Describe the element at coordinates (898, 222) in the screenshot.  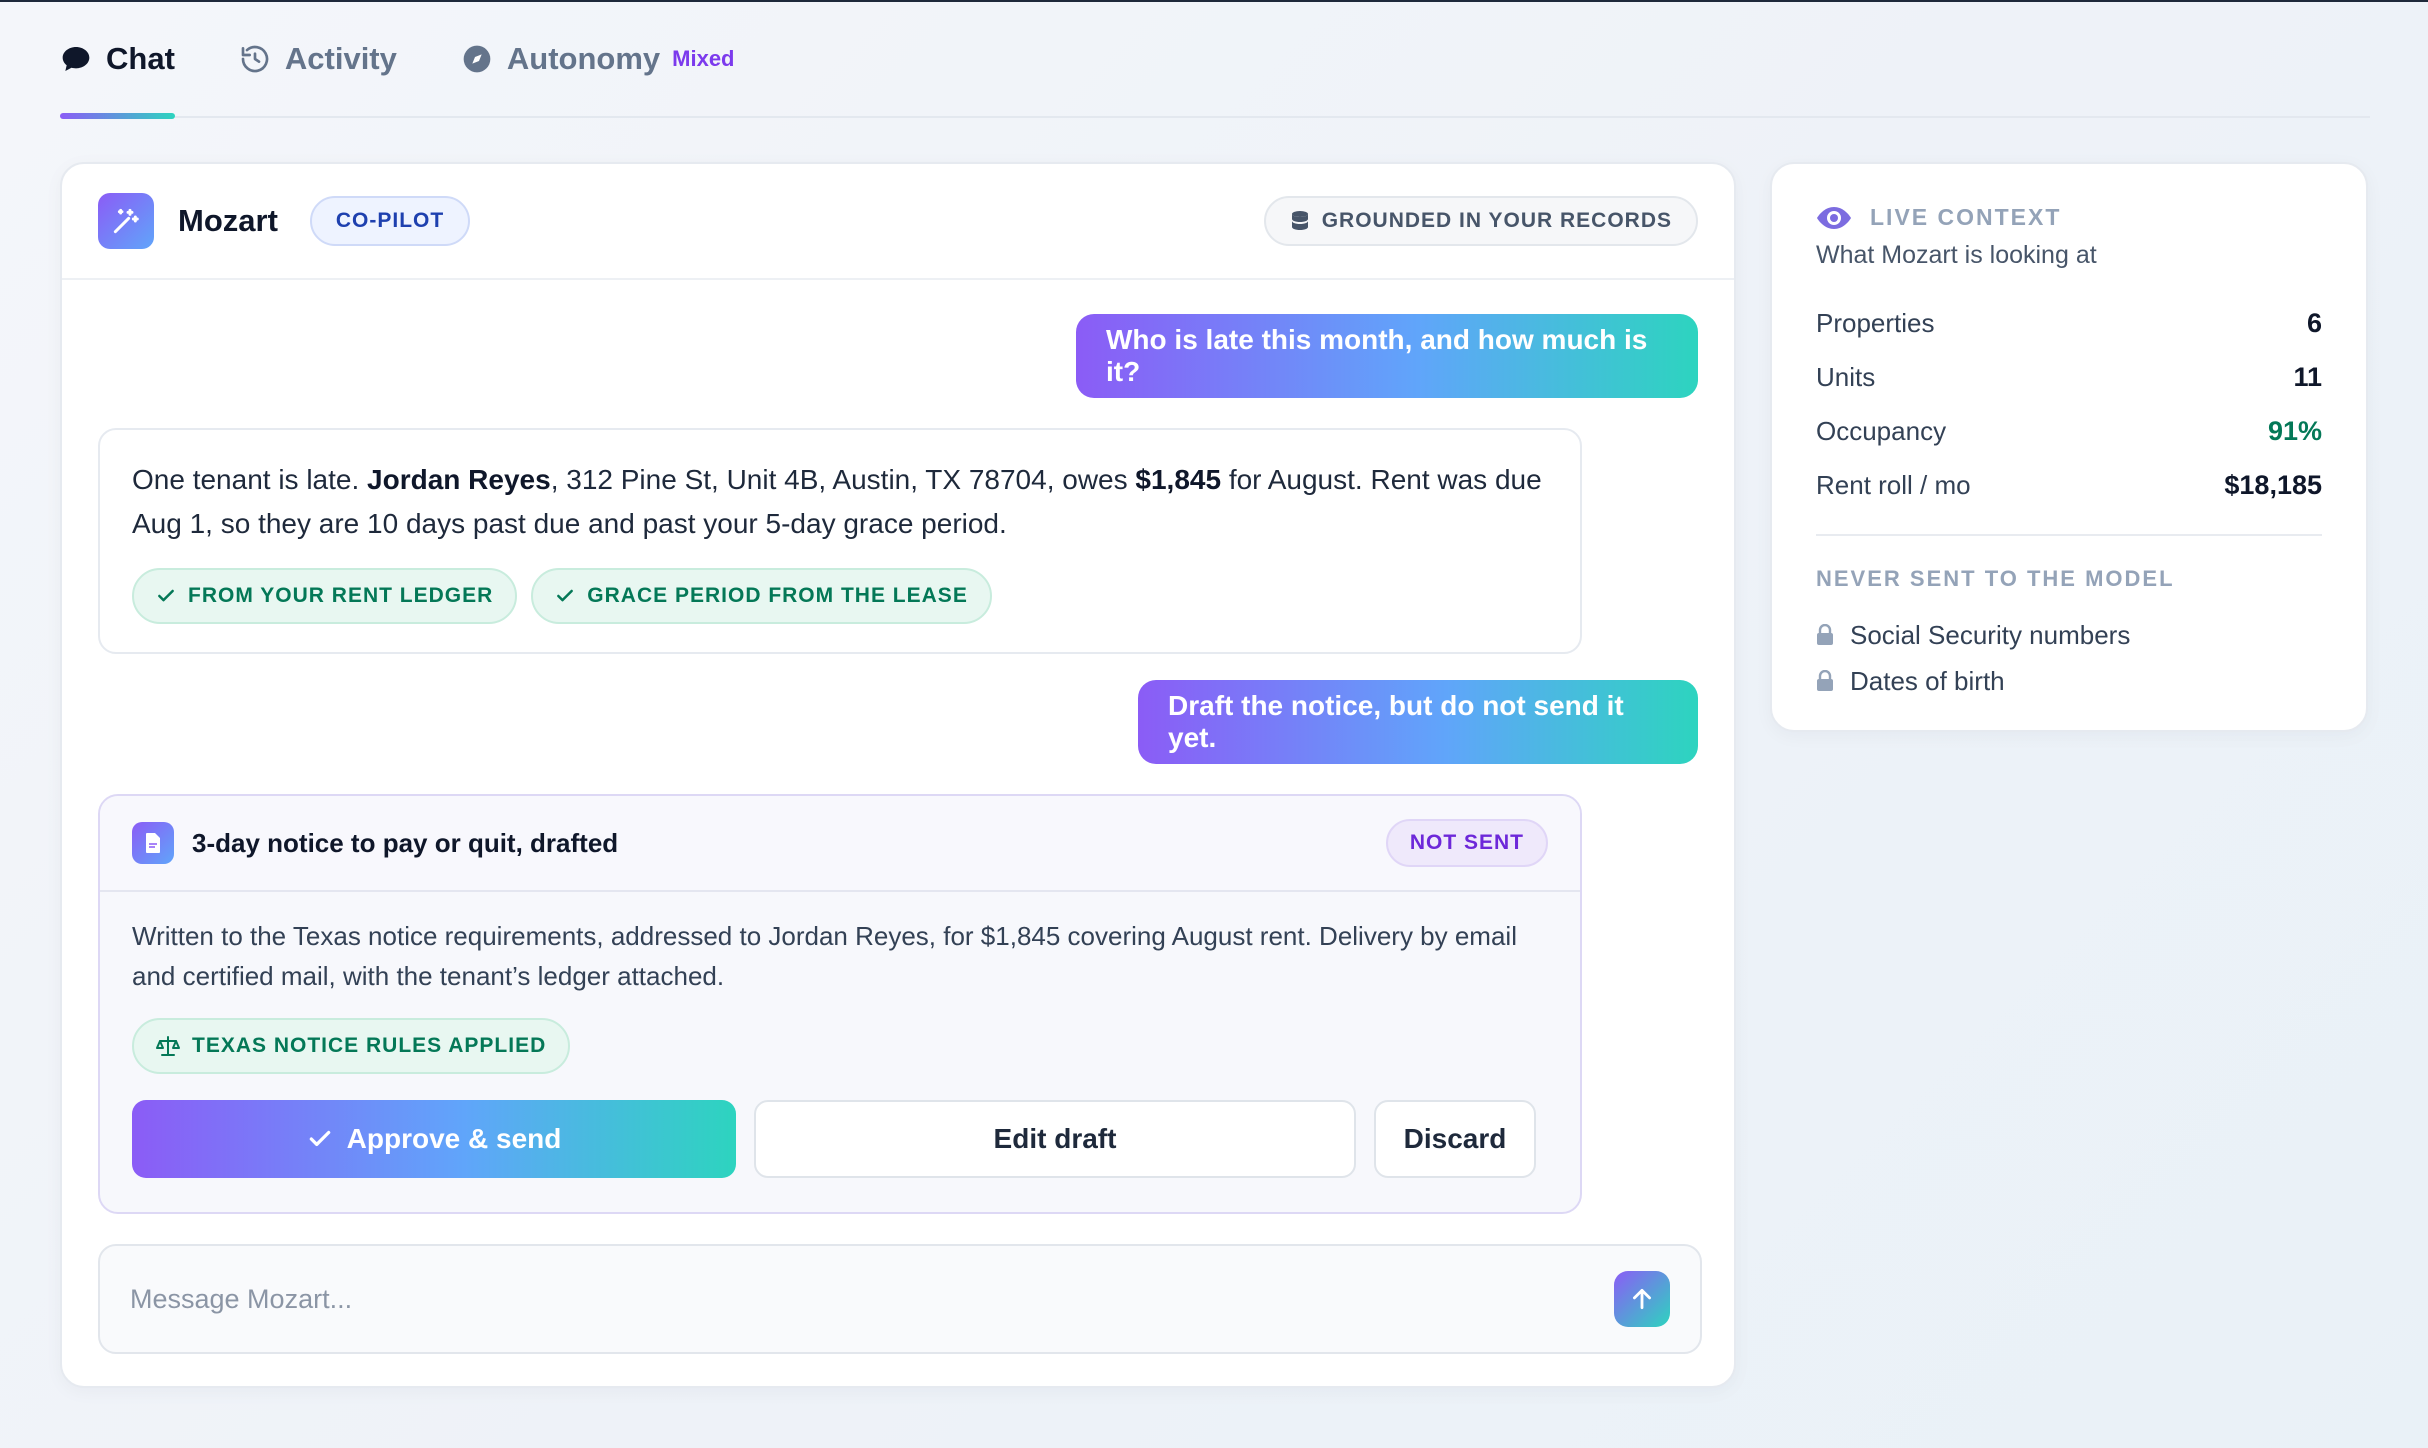
I see `chat-header: Mozart CO-PILOT GROUNDED IN YOUR RECORDS` at that location.